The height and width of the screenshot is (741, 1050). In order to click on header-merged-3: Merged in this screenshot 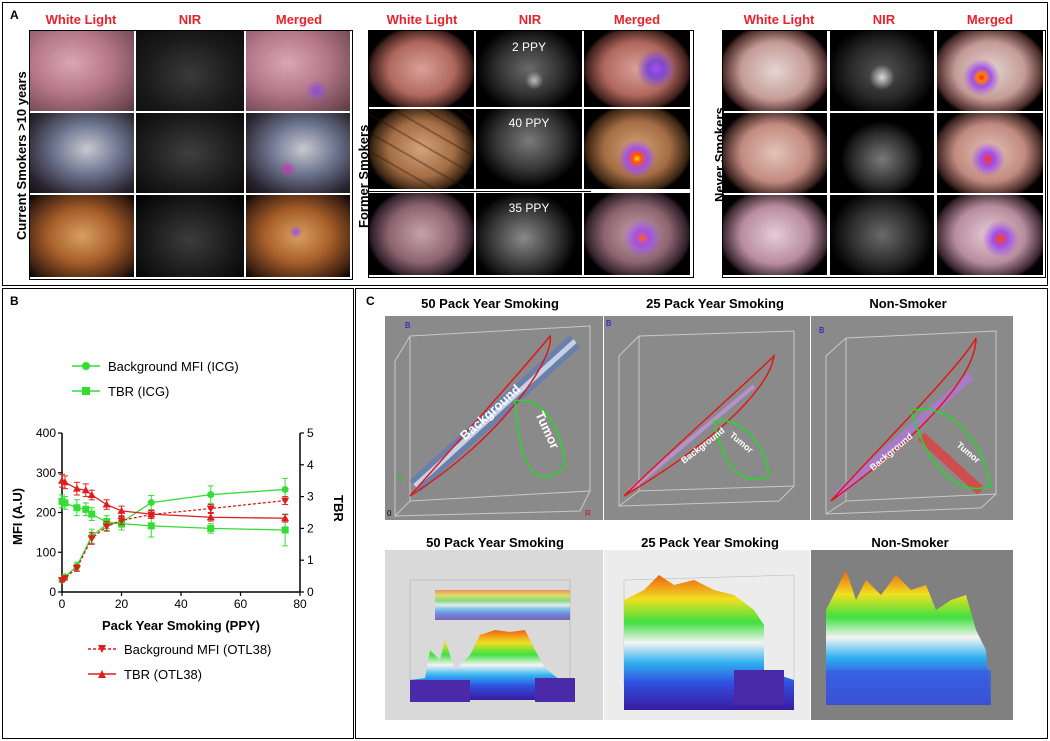, I will do `click(990, 19)`.